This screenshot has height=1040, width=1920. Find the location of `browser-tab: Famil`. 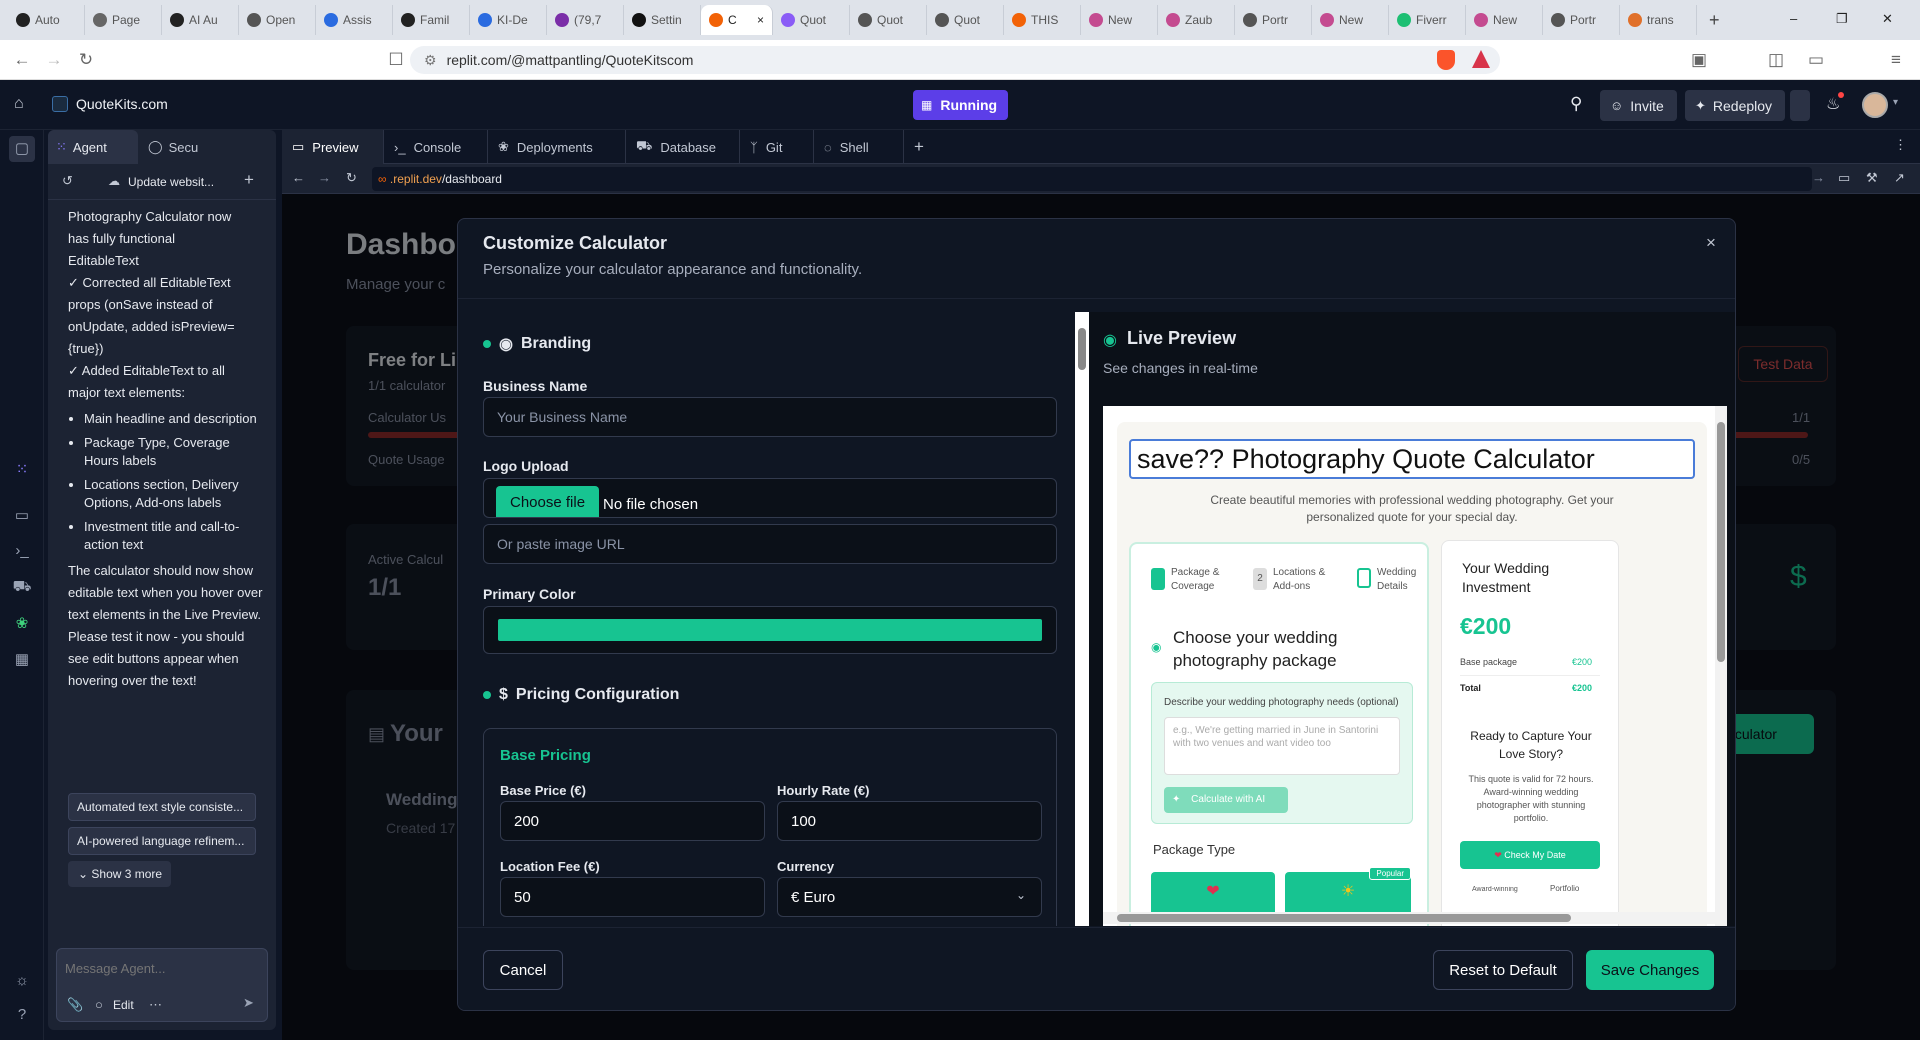

browser-tab: Famil is located at coordinates (431, 20).